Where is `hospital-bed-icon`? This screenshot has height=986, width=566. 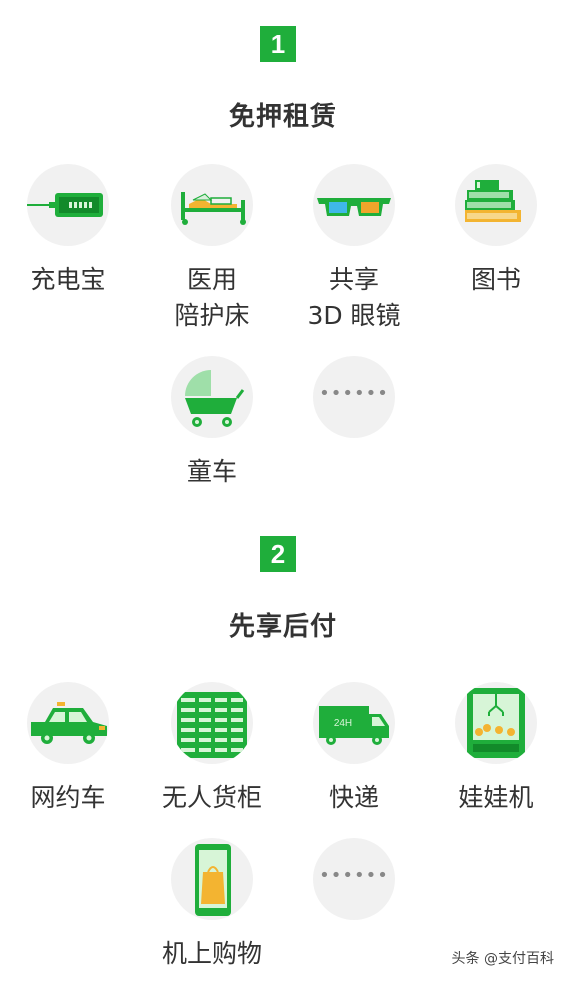 hospital-bed-icon is located at coordinates (212, 205).